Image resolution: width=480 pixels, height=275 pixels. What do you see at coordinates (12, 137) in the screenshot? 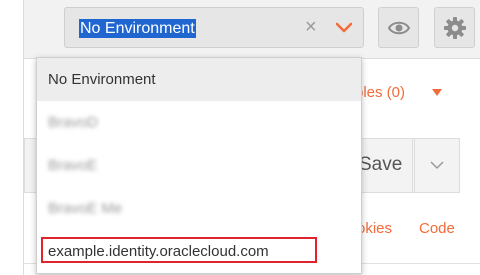
I see `left-panel-edge` at bounding box center [12, 137].